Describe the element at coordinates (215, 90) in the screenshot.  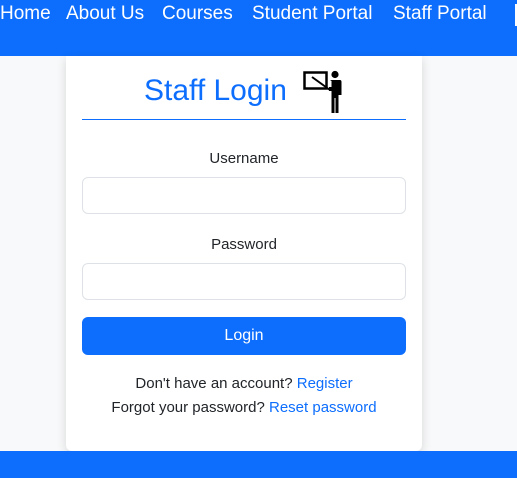
I see `page-title: Staff Login` at that location.